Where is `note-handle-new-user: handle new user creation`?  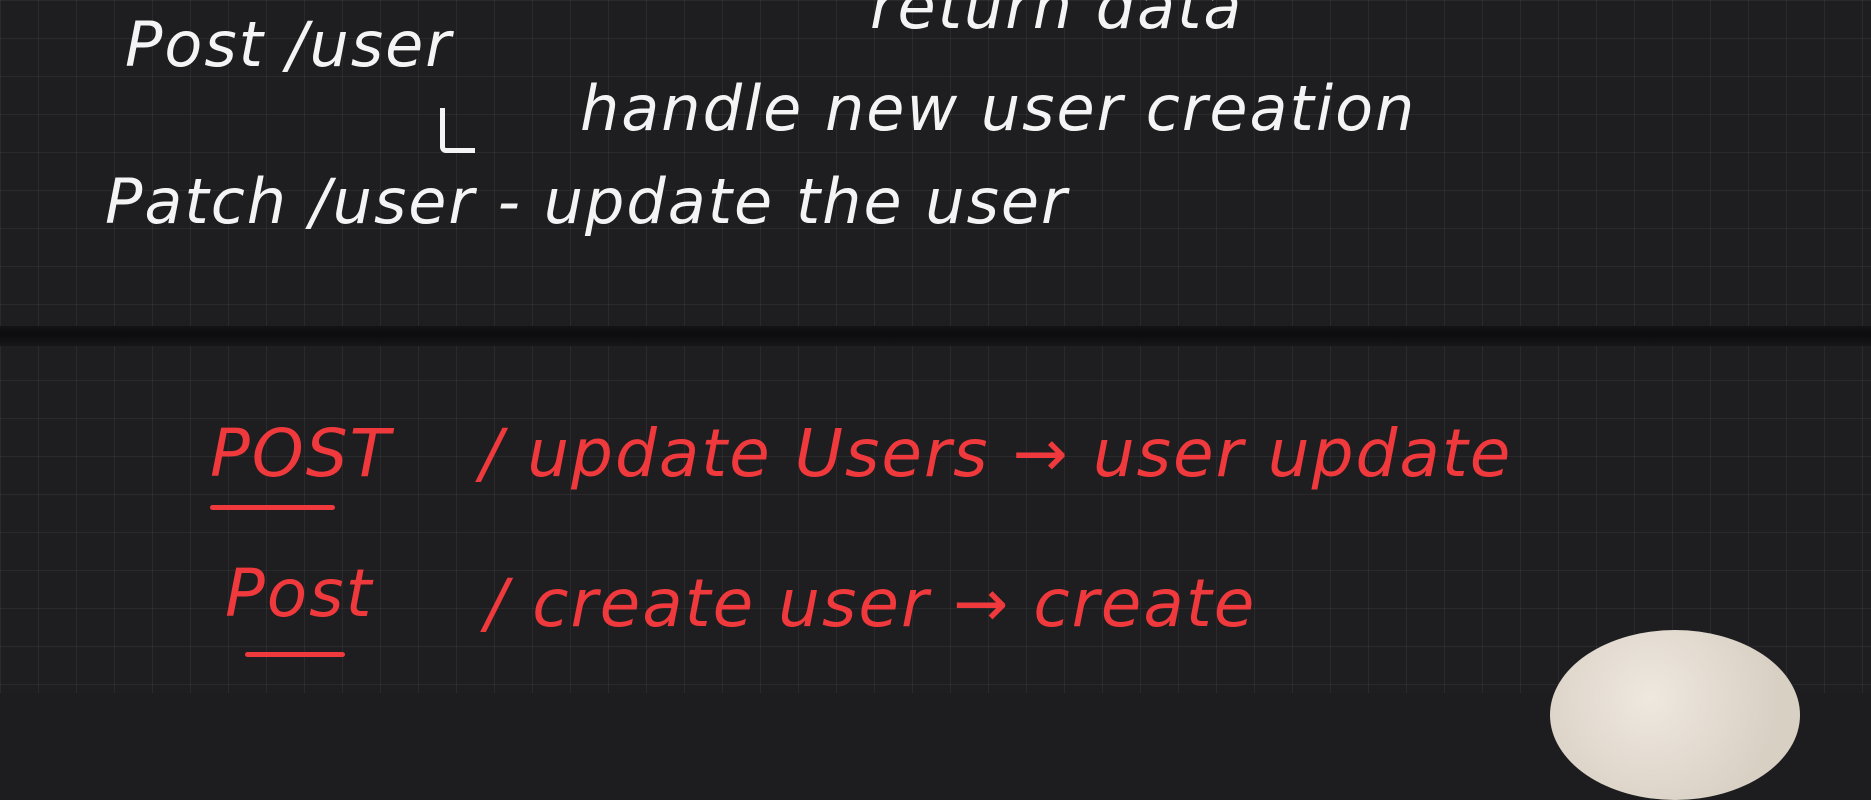 note-handle-new-user: handle new user creation is located at coordinates (998, 108).